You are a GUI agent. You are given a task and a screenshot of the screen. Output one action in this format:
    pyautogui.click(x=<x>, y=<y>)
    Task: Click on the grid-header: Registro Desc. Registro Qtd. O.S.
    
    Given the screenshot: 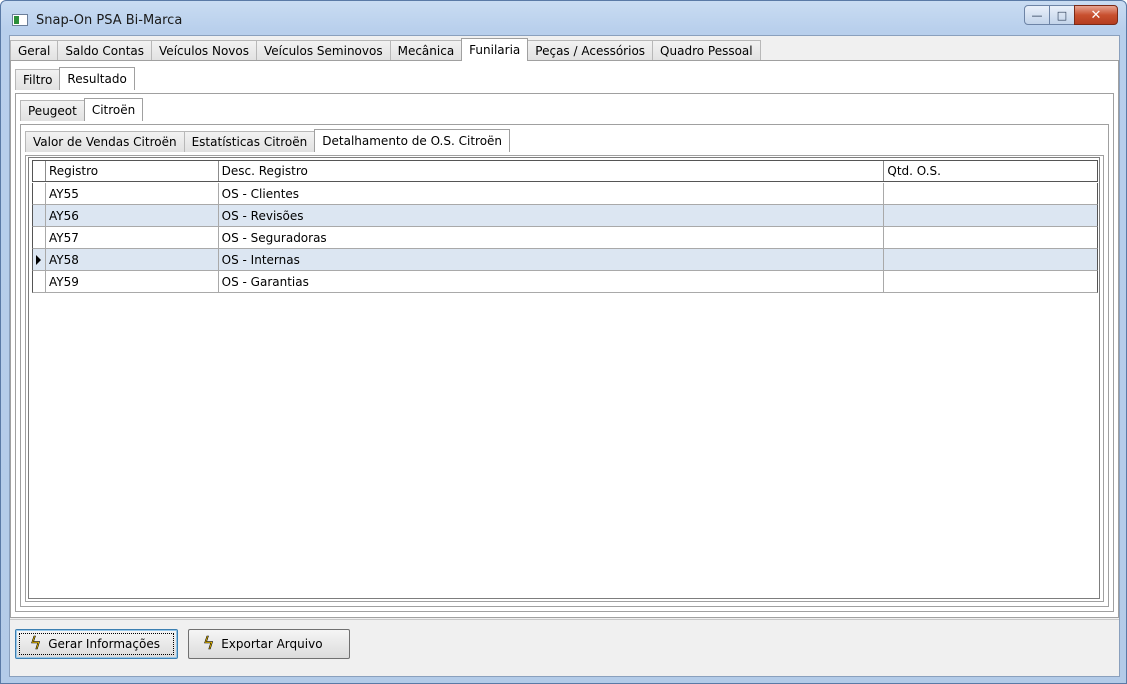 What is the action you would take?
    pyautogui.click(x=565, y=171)
    